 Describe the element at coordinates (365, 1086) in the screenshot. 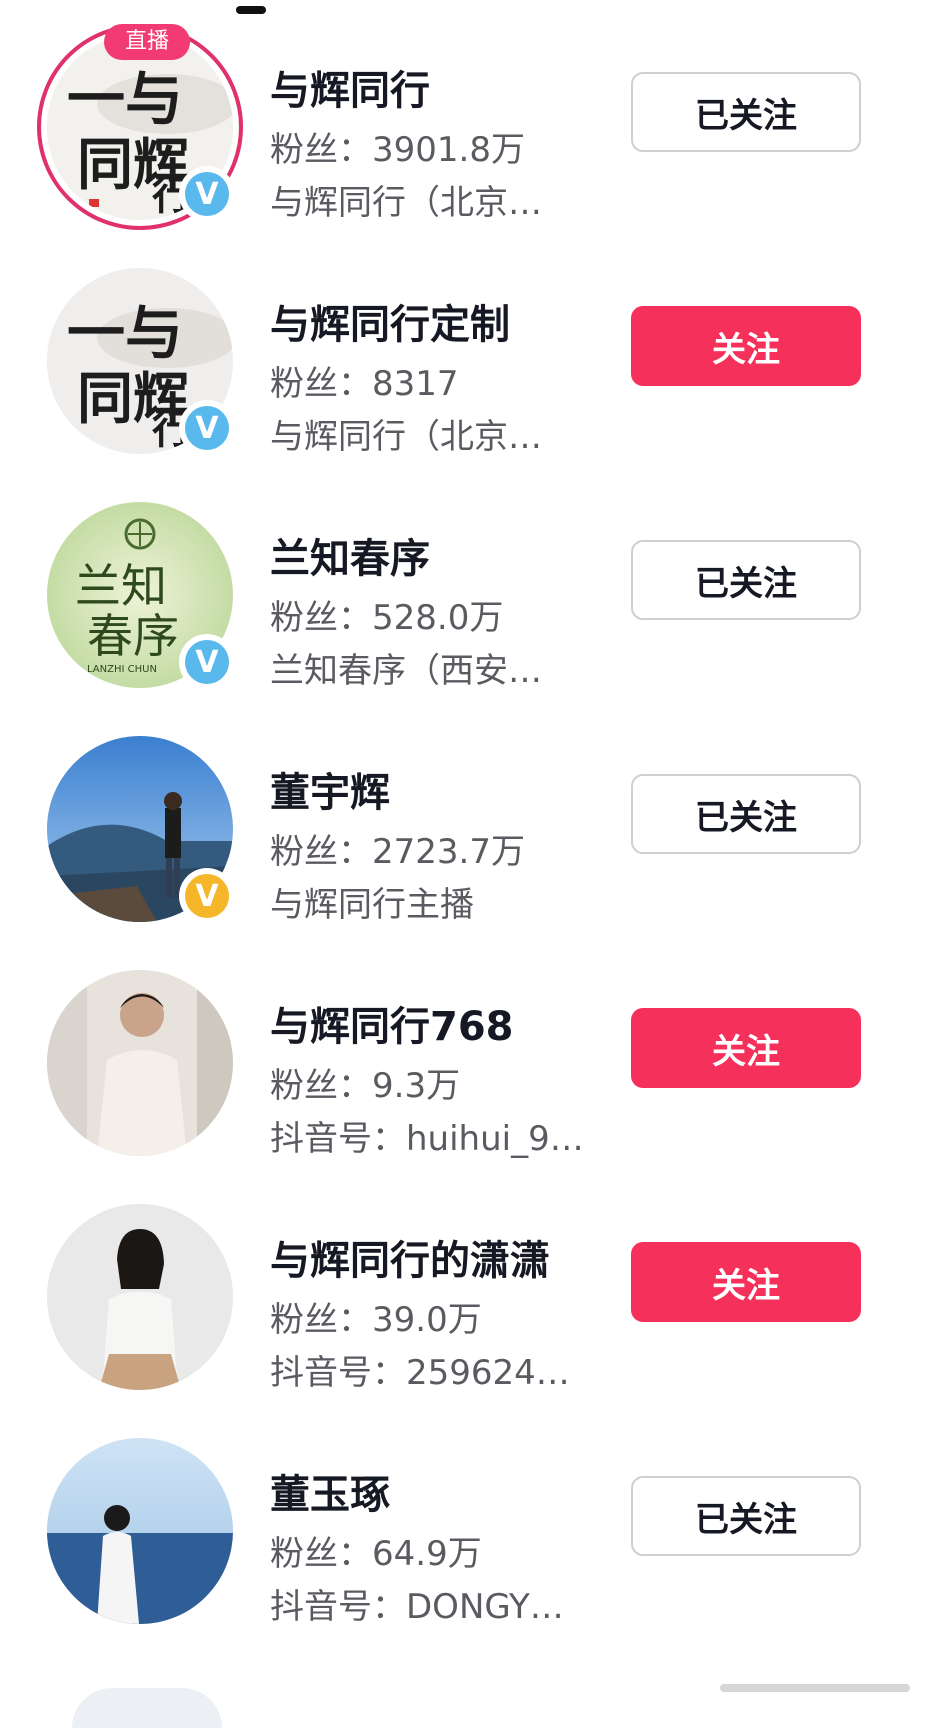

I see `fans-count: 粉丝：9.3万` at that location.